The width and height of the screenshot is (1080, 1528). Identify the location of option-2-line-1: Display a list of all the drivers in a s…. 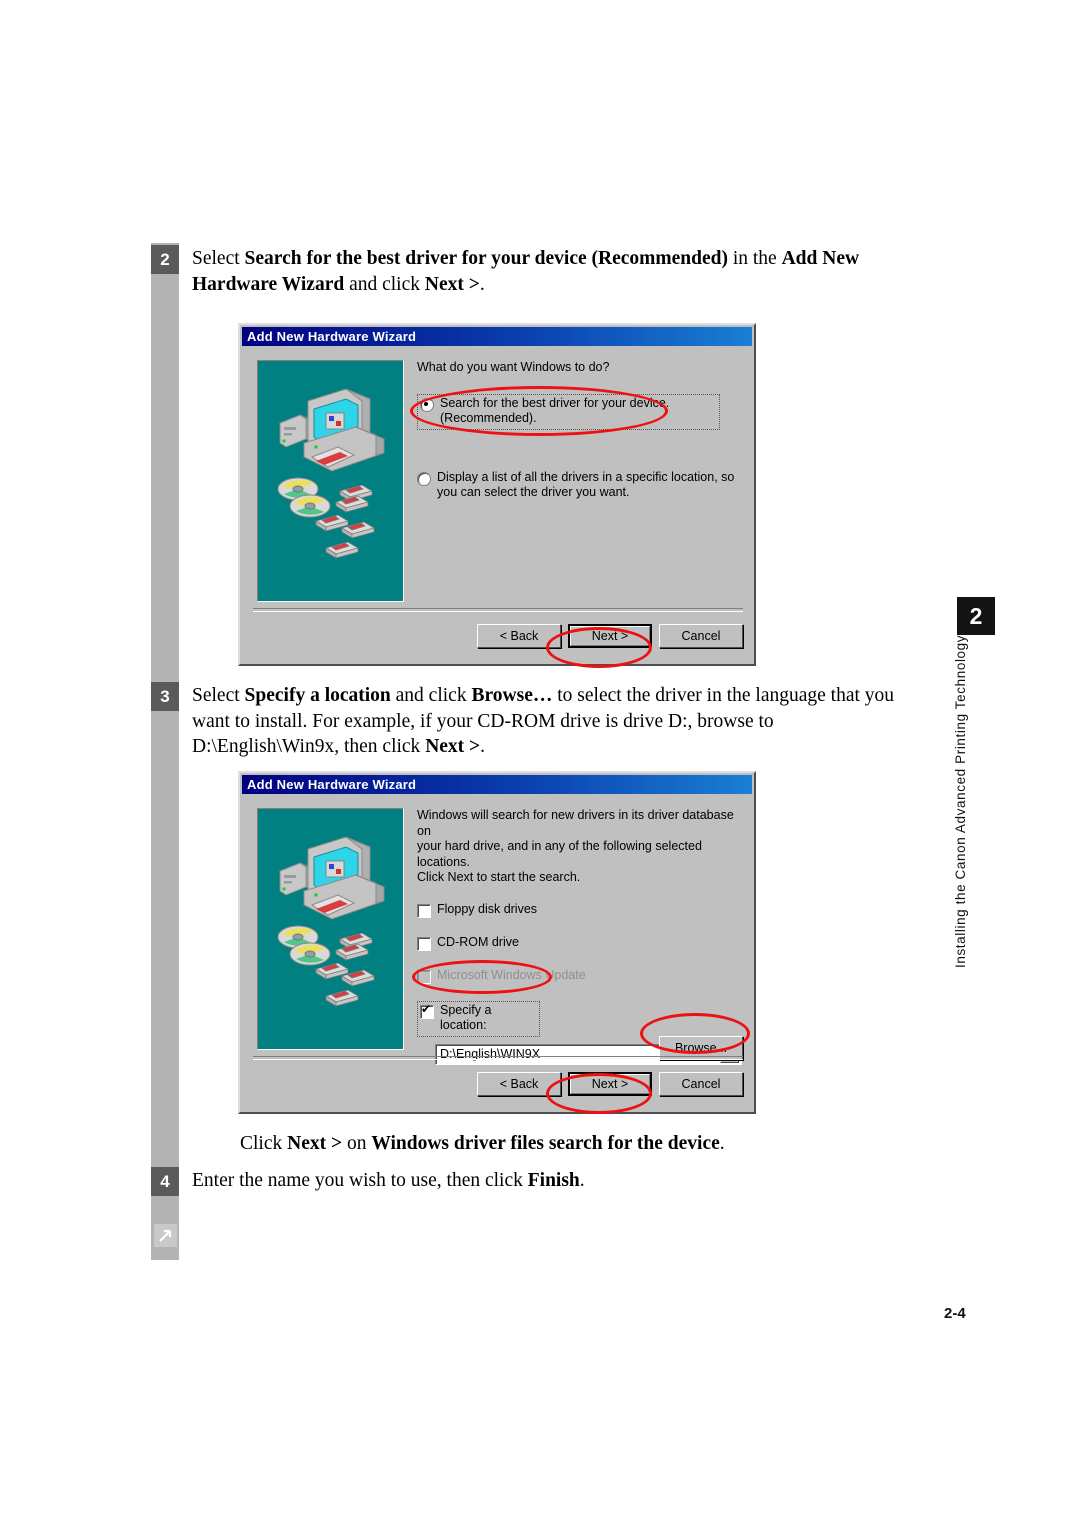
(586, 476).